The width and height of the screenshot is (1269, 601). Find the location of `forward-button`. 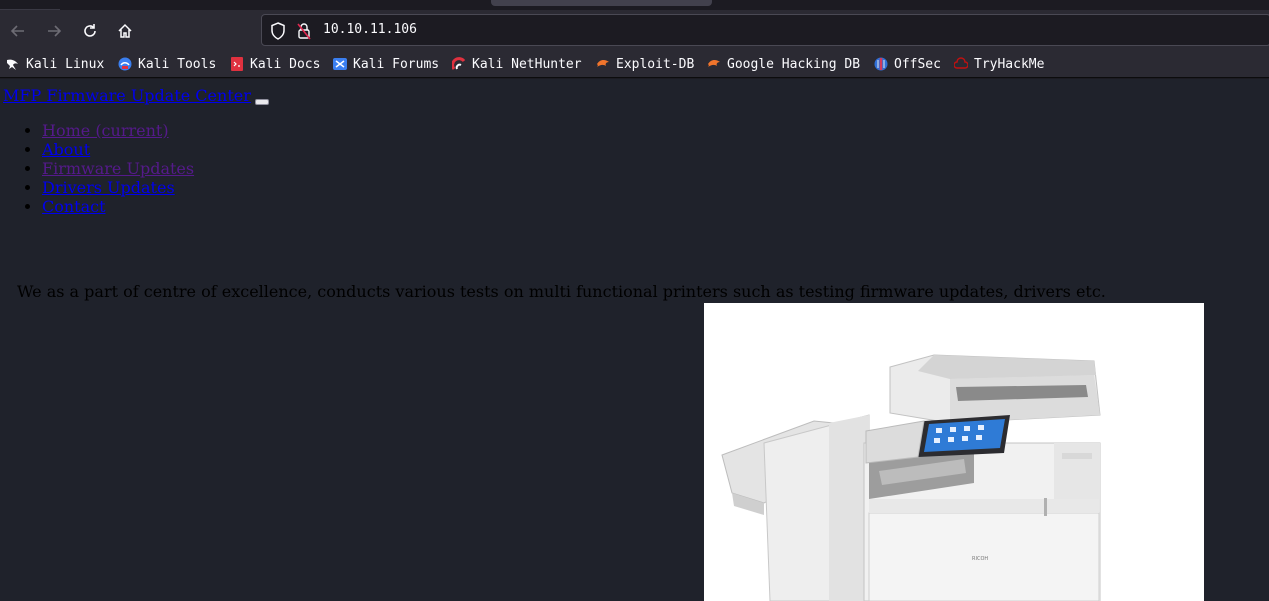

forward-button is located at coordinates (54, 31).